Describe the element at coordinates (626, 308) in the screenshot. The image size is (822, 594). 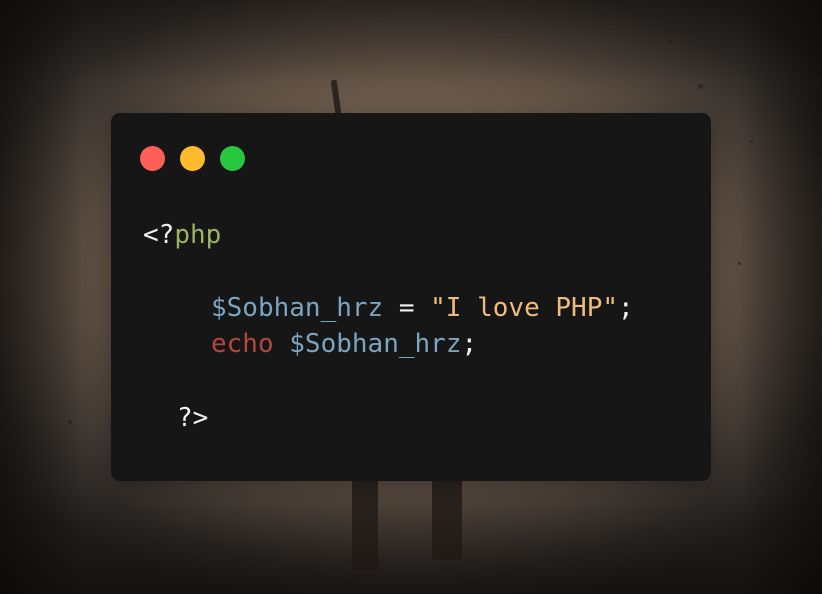
I see `assign-semicolon: ;` at that location.